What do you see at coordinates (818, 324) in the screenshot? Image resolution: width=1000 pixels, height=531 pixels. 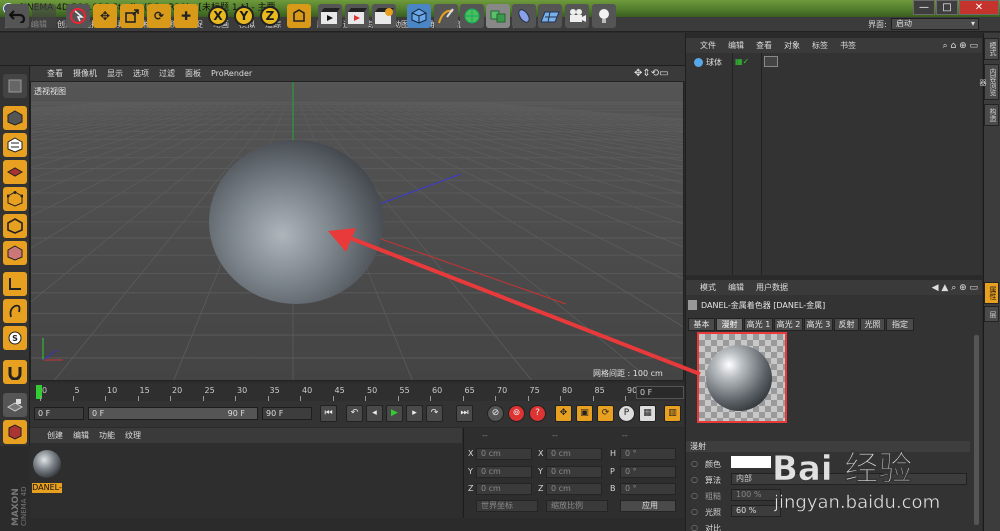 I see `tab-specular-3: 高光 3` at bounding box center [818, 324].